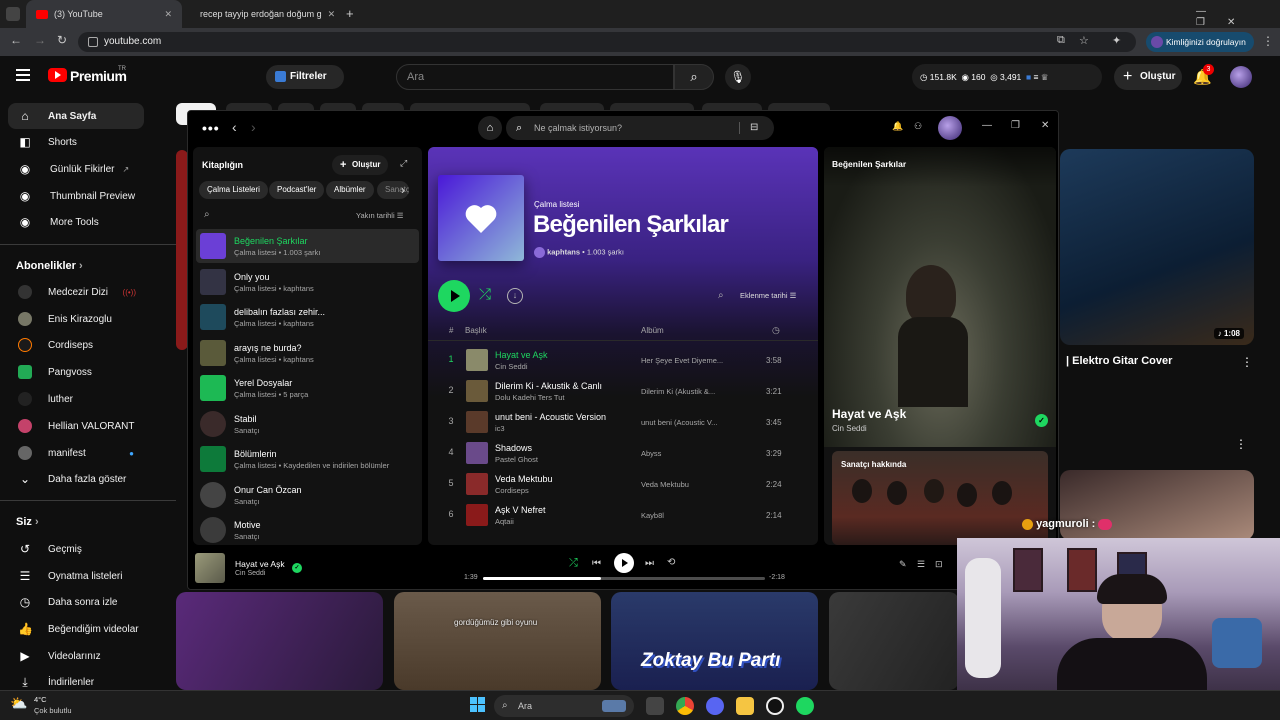 The image size is (1280, 720). What do you see at coordinates (686, 453) in the screenshot?
I see `track-album: Abyss` at bounding box center [686, 453].